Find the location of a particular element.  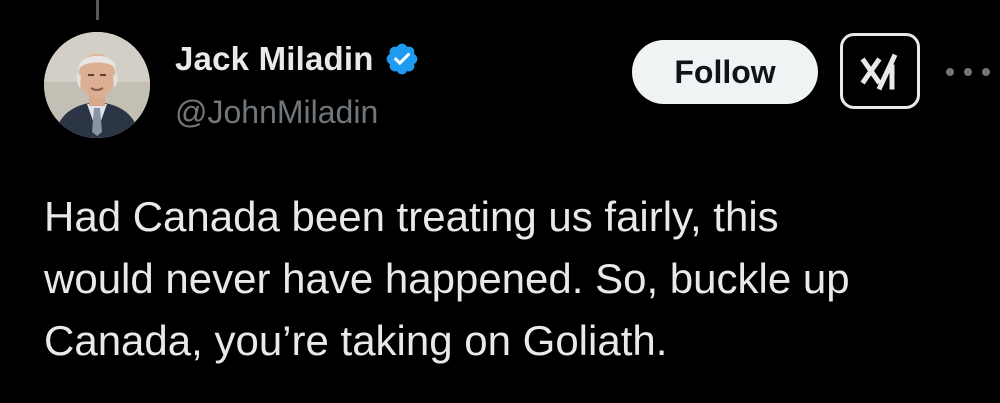

avatar is located at coordinates (97, 85).